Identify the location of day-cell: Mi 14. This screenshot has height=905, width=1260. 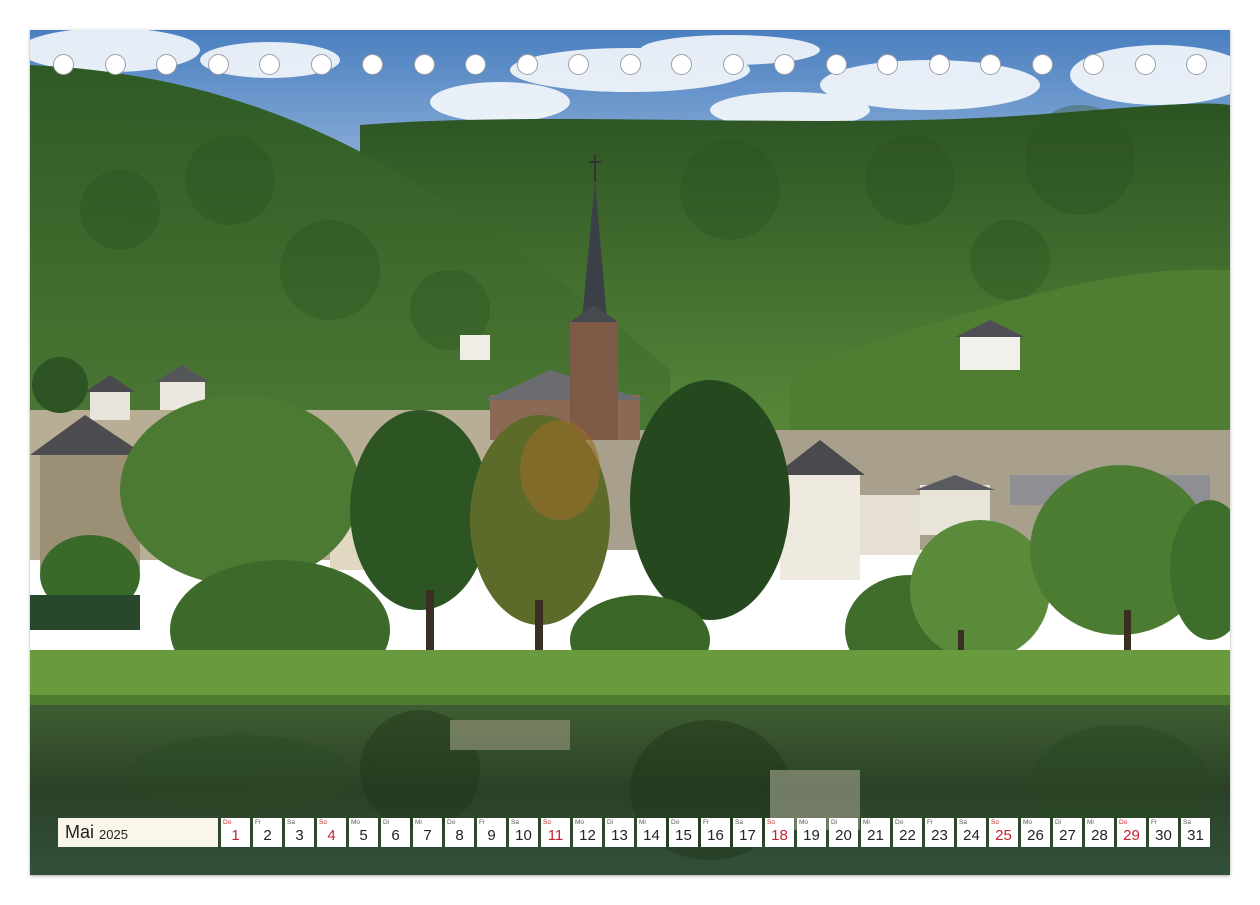
(651, 832).